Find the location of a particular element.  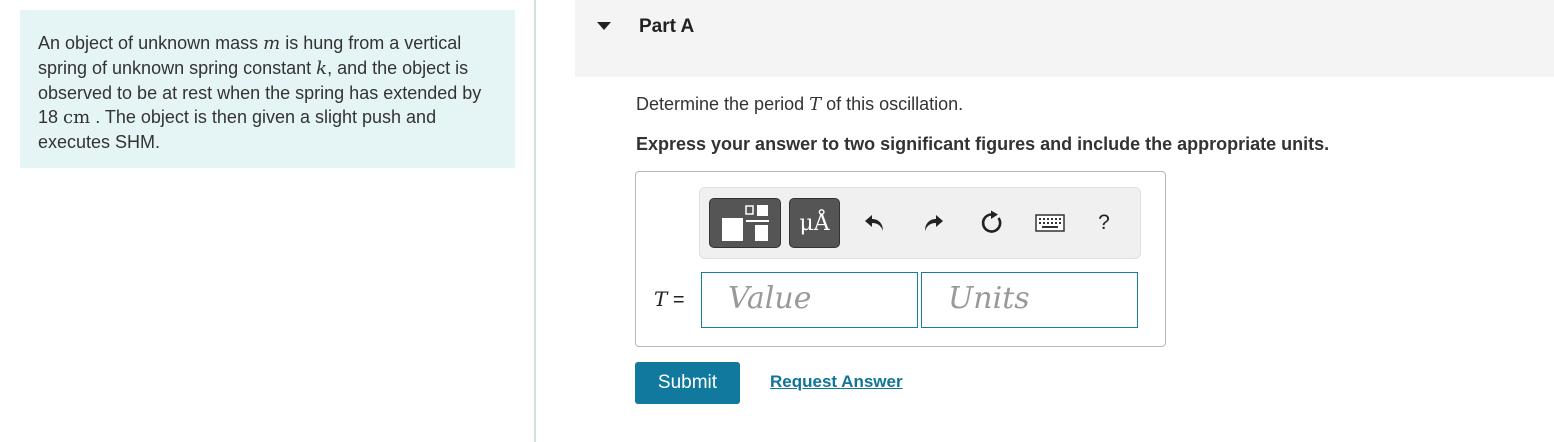

answer-box: μÅ ? T = Value Units is located at coordinates (900, 259).